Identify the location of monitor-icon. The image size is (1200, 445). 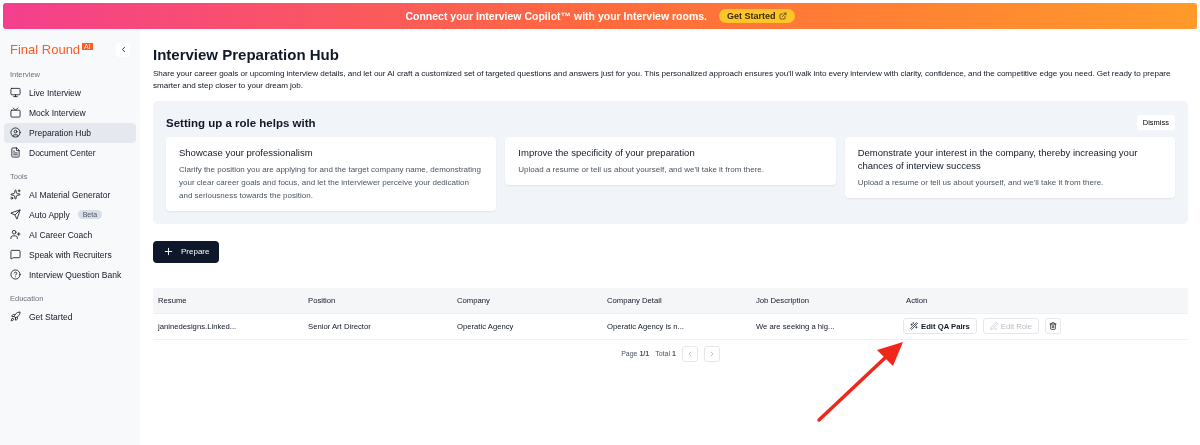
(15, 93).